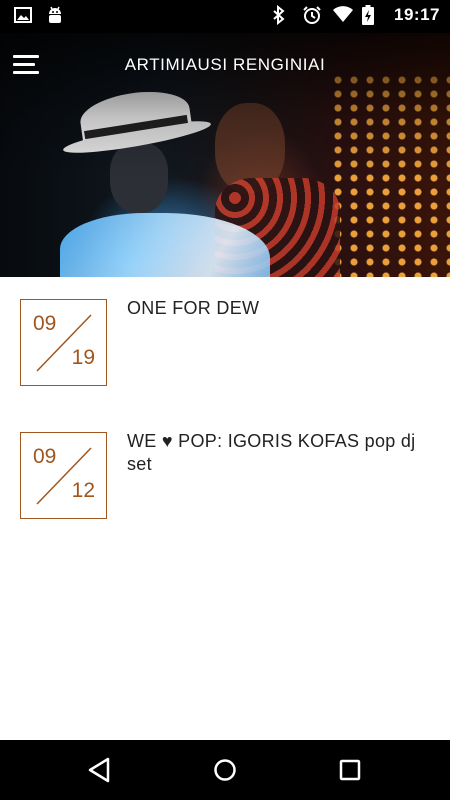 Image resolution: width=450 pixels, height=800 pixels. Describe the element at coordinates (312, 15) in the screenshot. I see `alarm-icon` at that location.